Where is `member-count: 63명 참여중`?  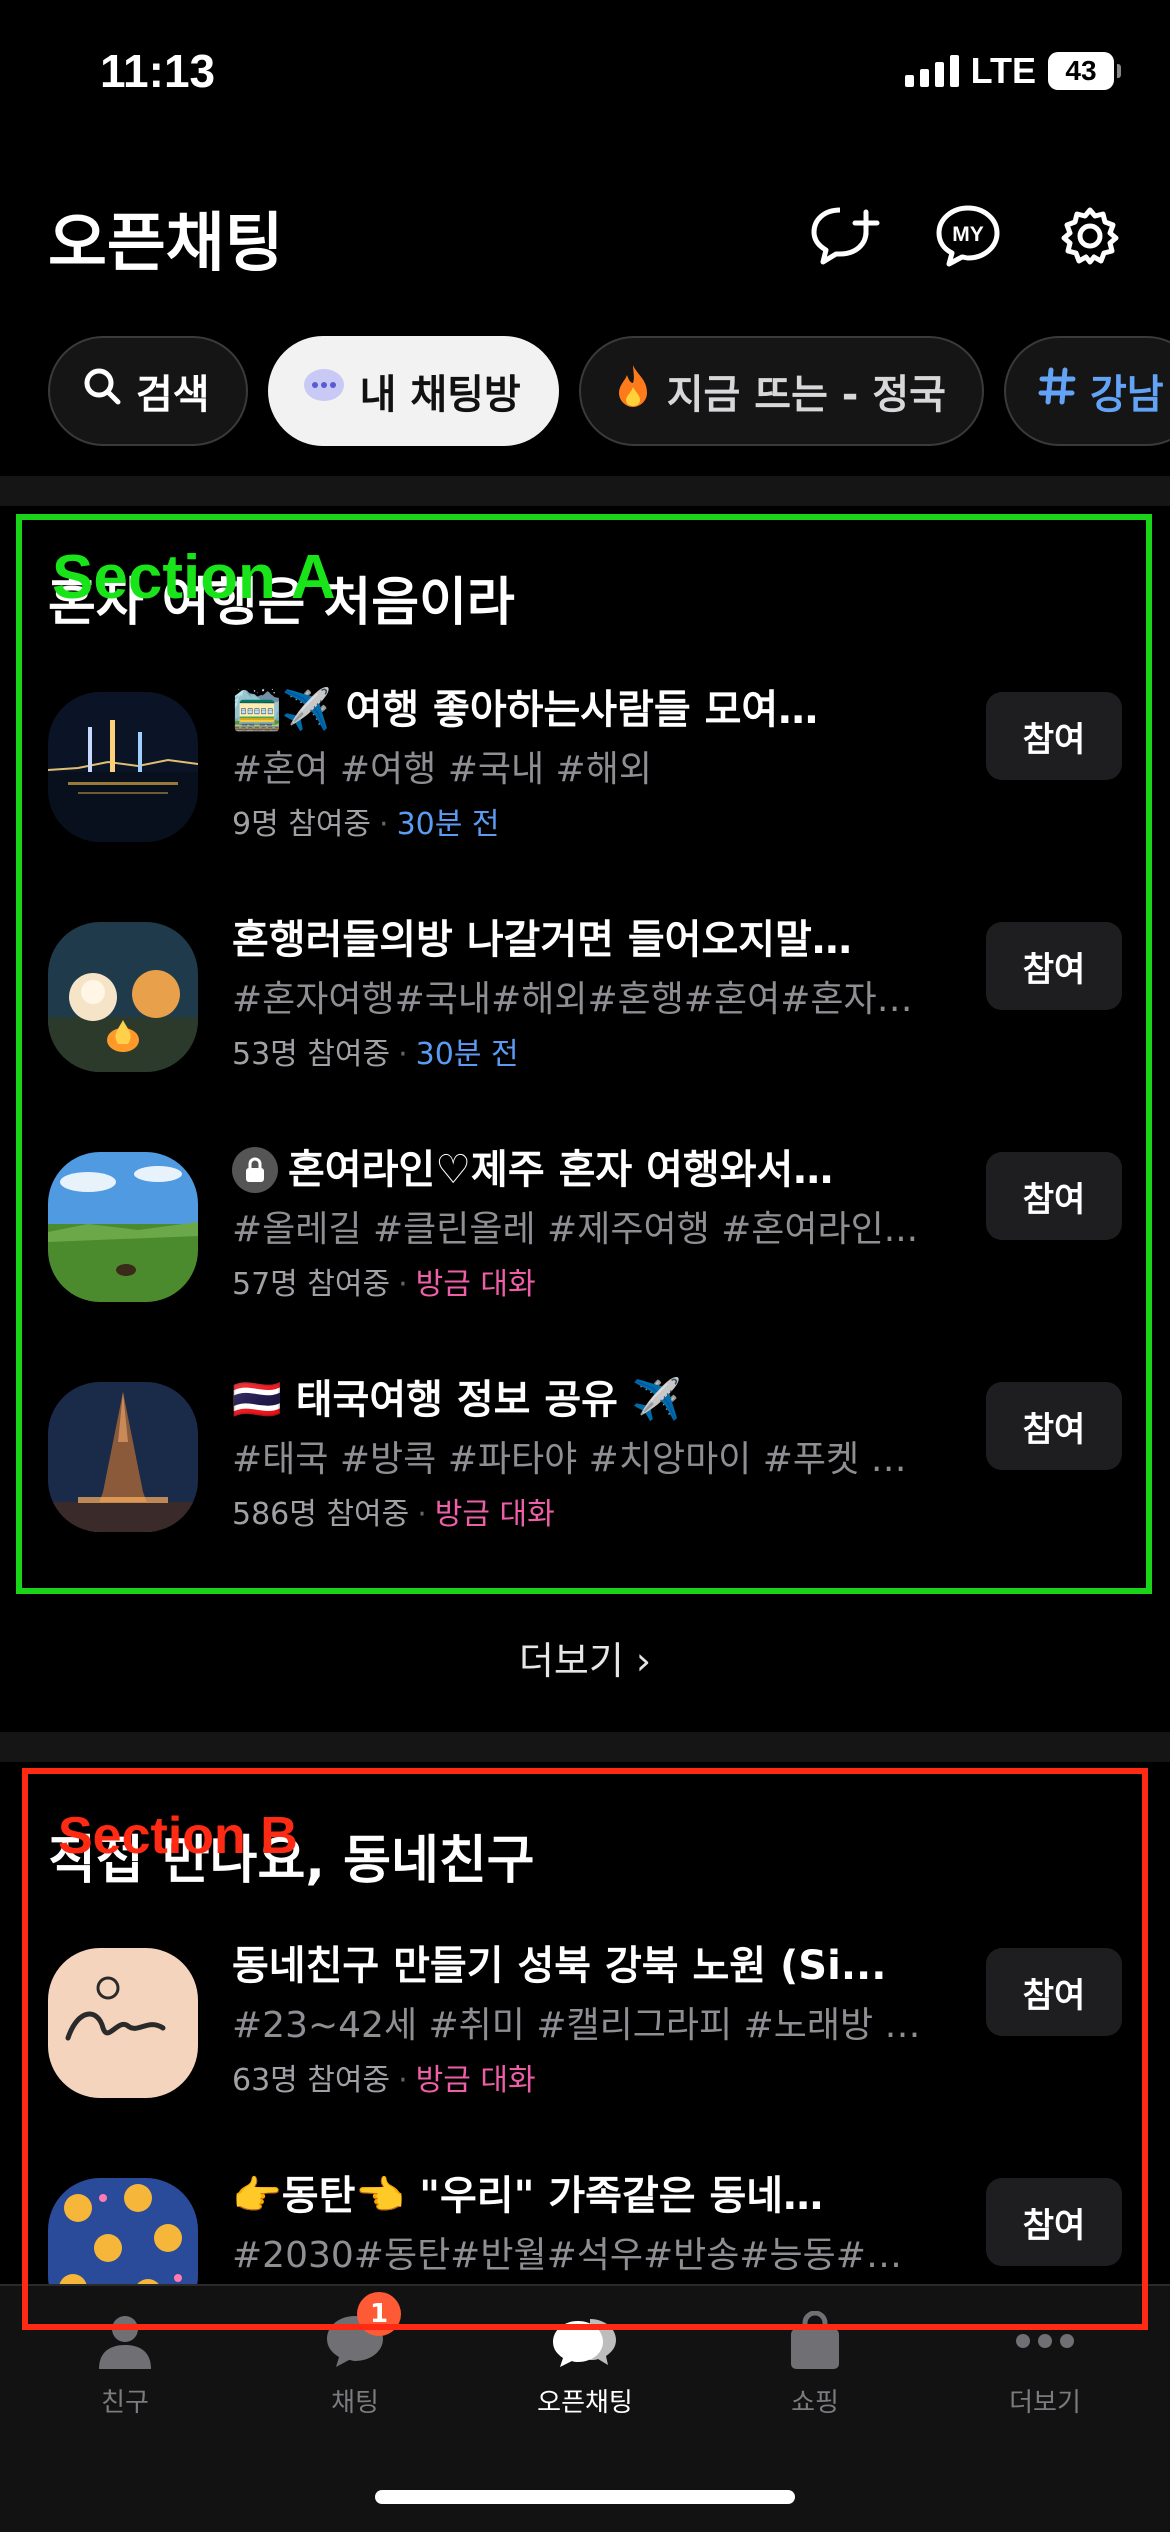 member-count: 63명 참여중 is located at coordinates (311, 2080).